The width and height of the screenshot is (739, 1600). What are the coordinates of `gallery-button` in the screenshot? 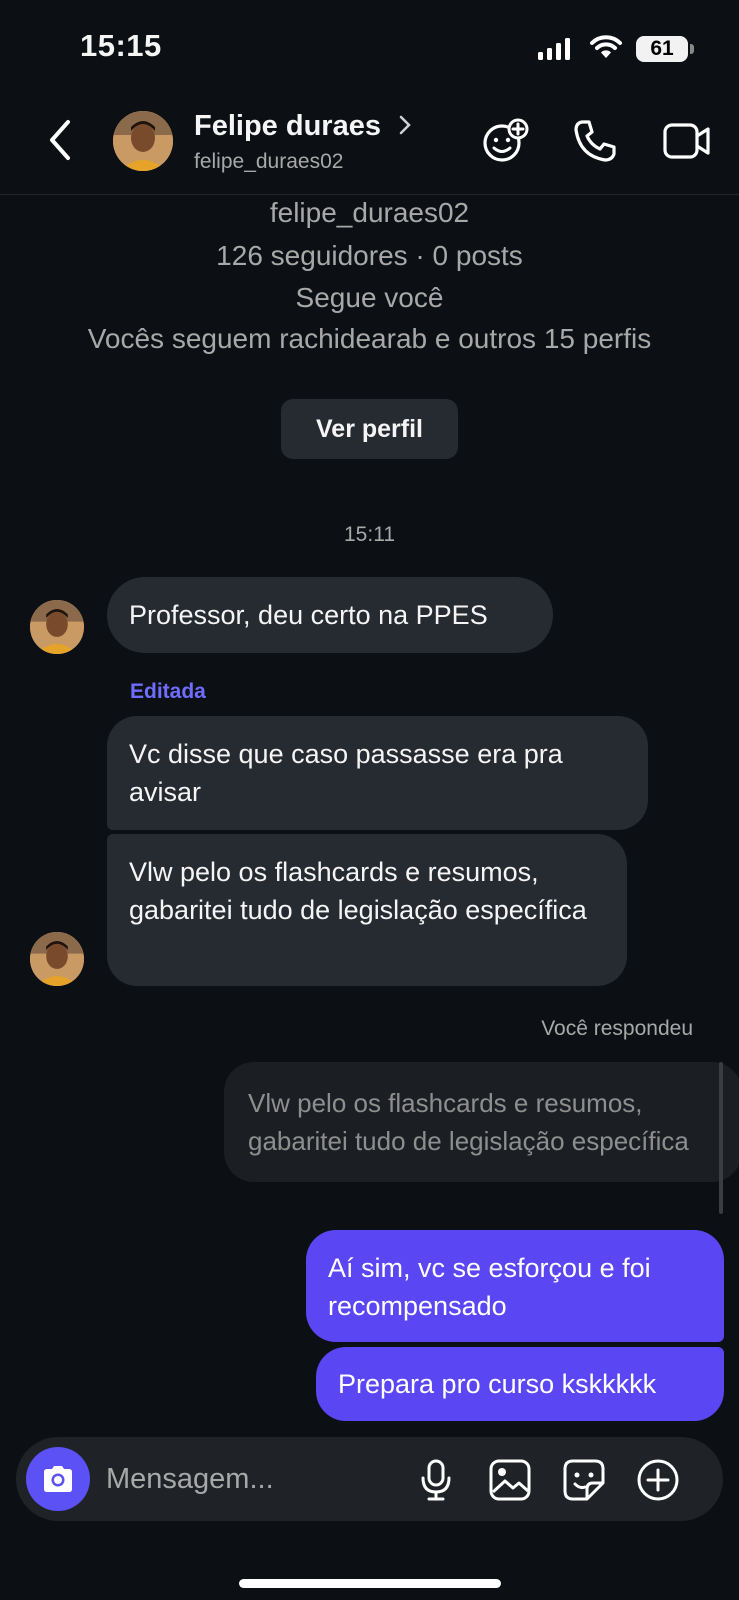 It's located at (510, 1482).